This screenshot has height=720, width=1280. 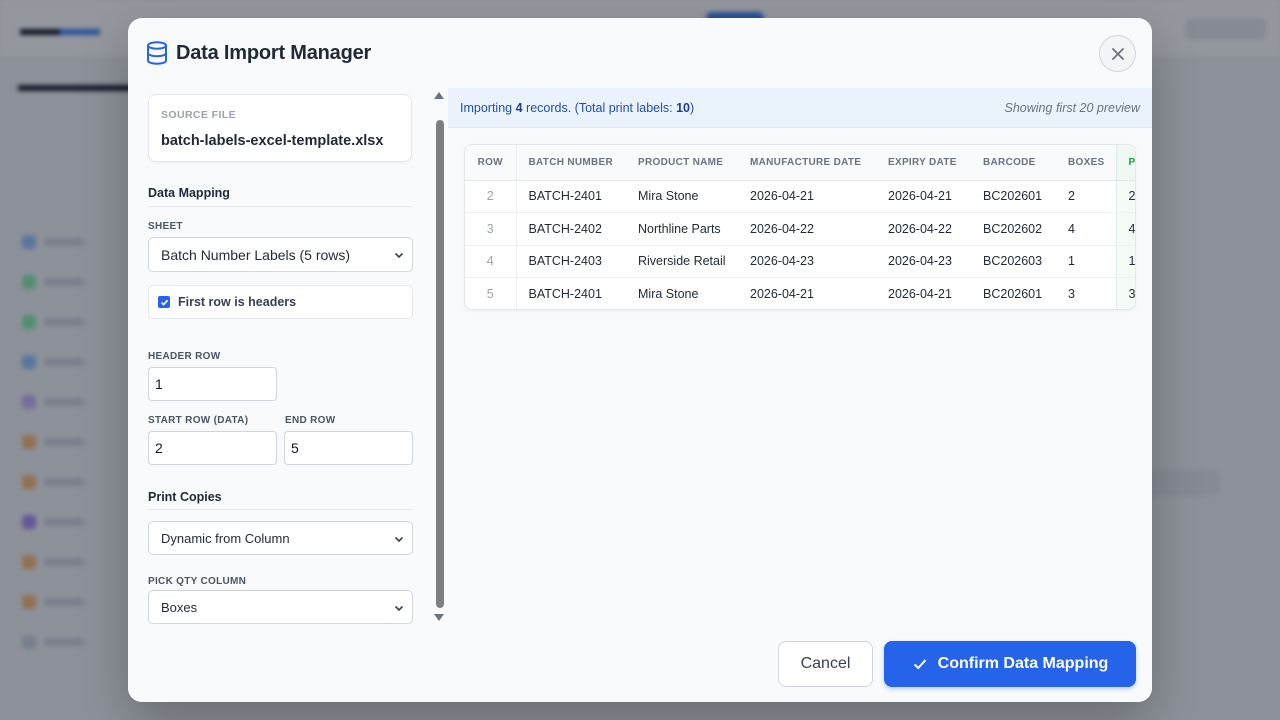 What do you see at coordinates (189, 193) in the screenshot?
I see `data-mapping-title: Data Mapping` at bounding box center [189, 193].